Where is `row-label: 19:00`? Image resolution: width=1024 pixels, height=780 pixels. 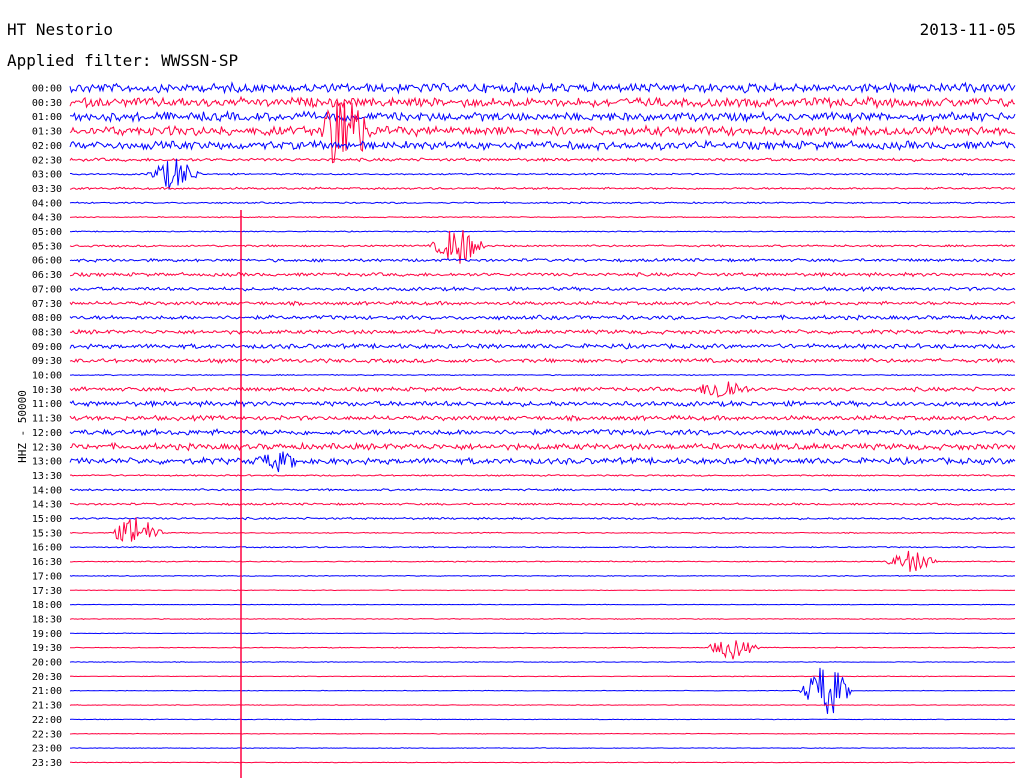 row-label: 19:00 is located at coordinates (47, 634).